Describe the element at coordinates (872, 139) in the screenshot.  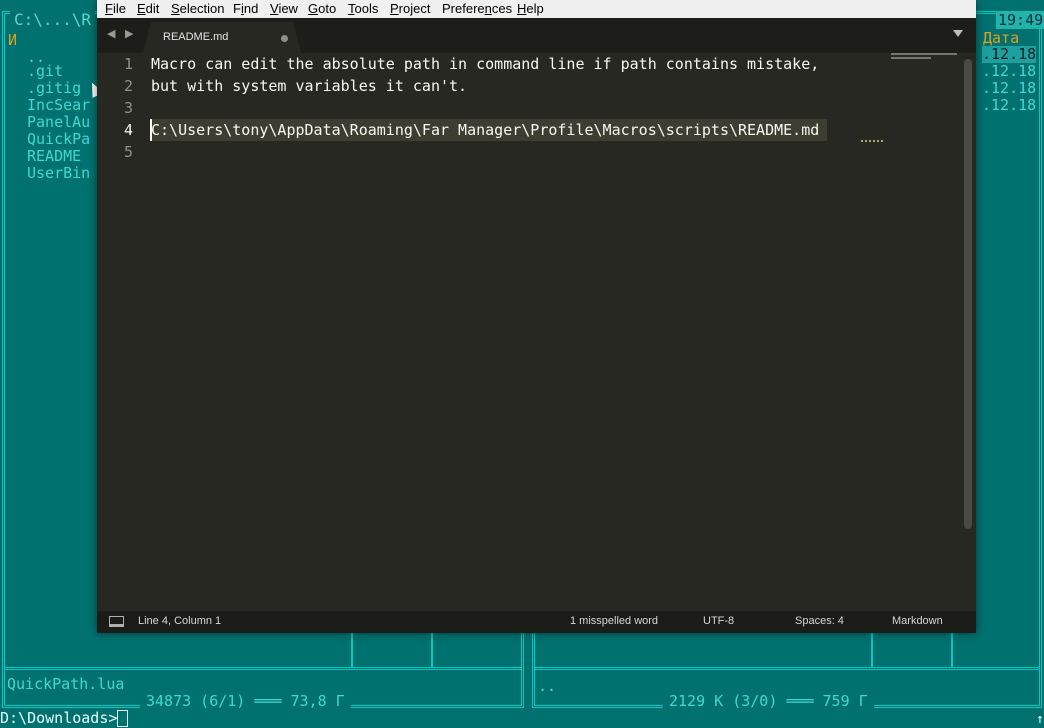
I see `spelling-error-underline` at that location.